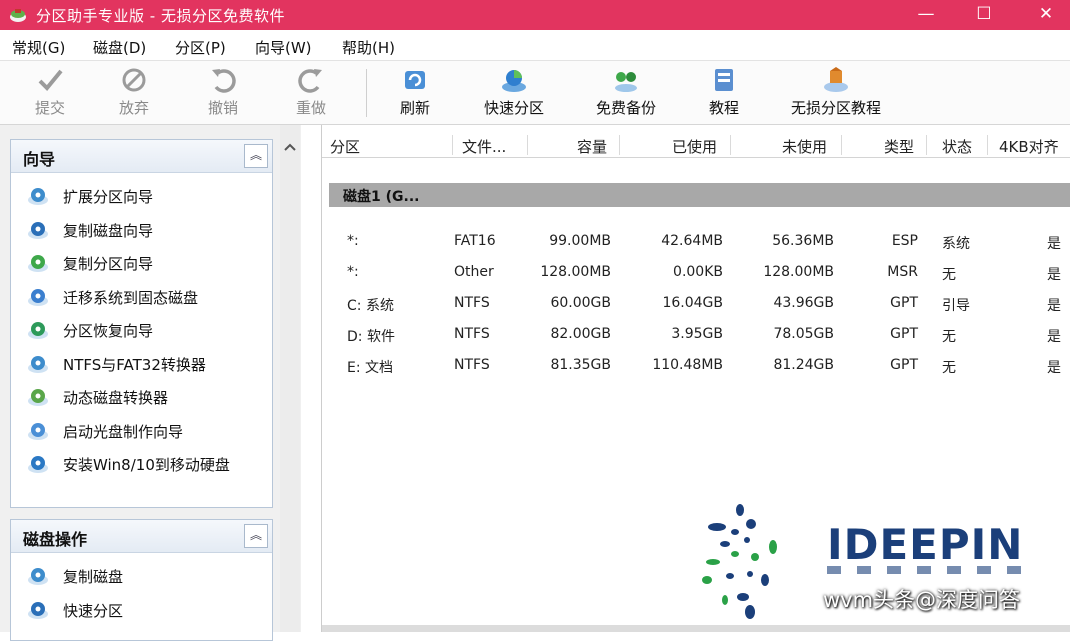 This screenshot has width=1070, height=641. I want to click on menu-general: 常规(G), so click(38, 47).